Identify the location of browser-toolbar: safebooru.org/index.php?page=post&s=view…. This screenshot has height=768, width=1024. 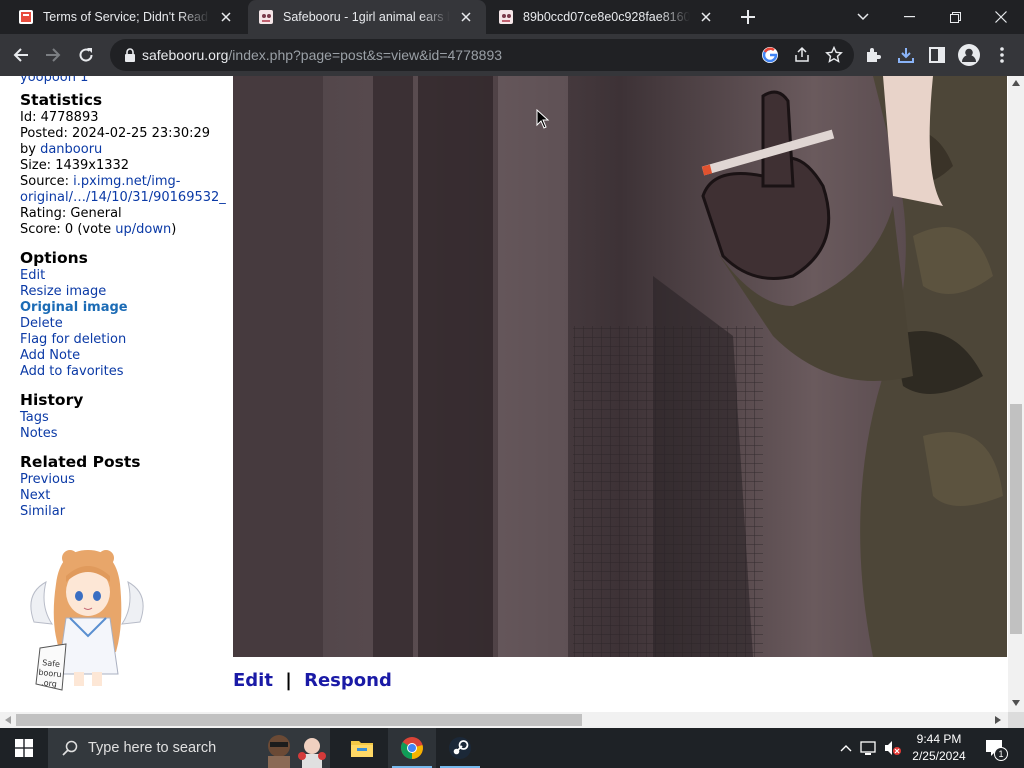
(512, 55).